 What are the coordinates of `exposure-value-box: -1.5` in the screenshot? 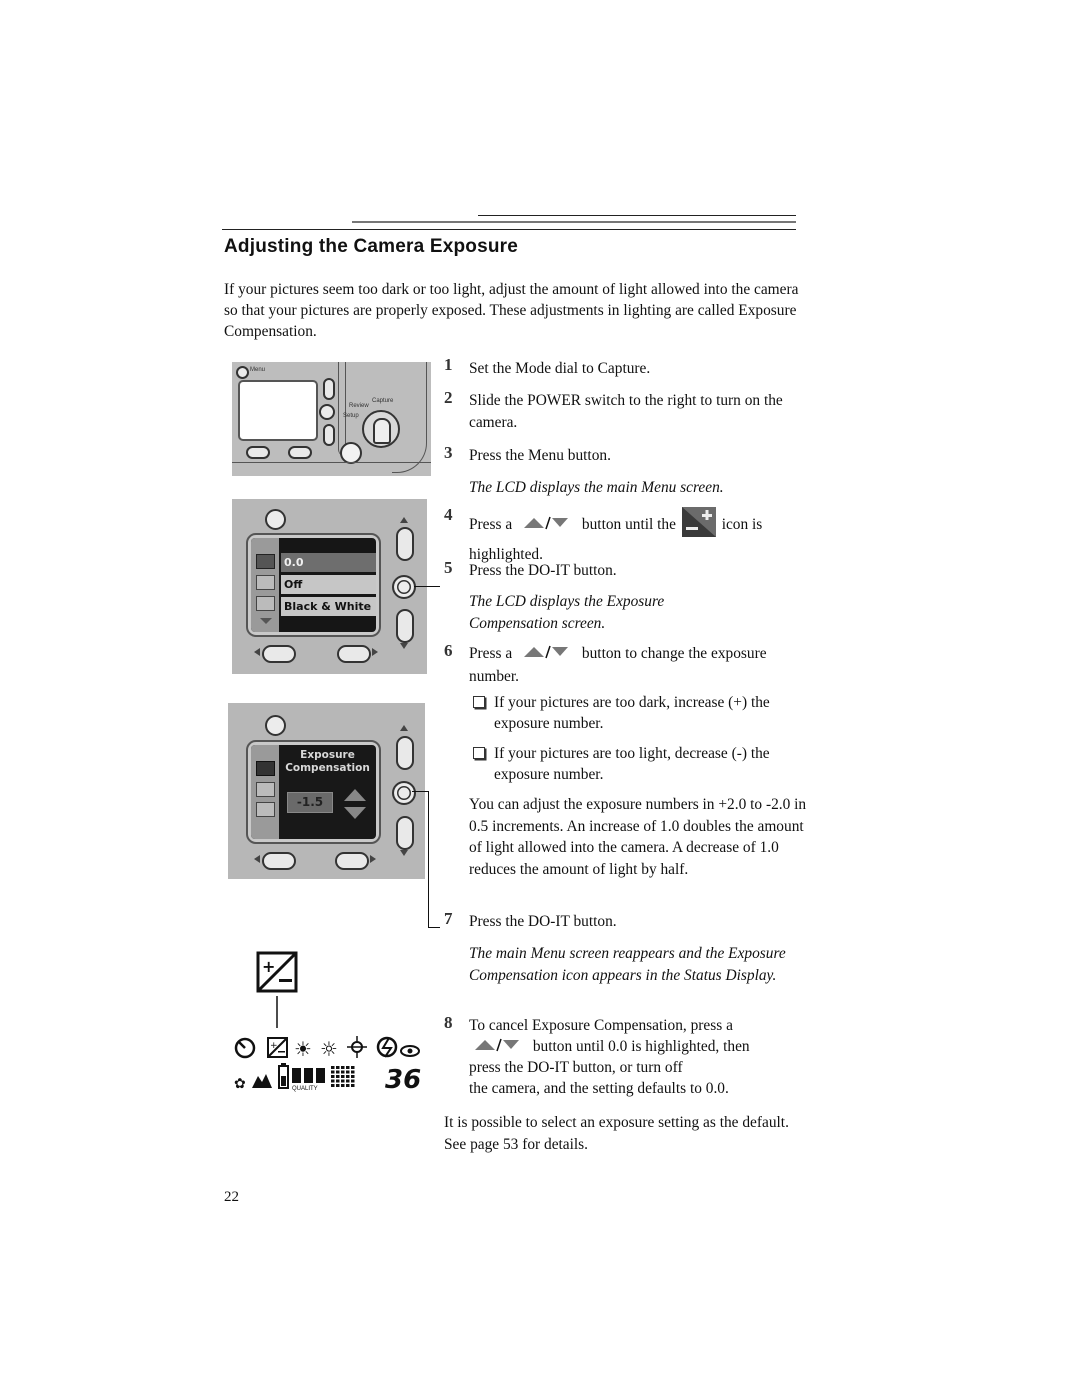 It's located at (310, 802).